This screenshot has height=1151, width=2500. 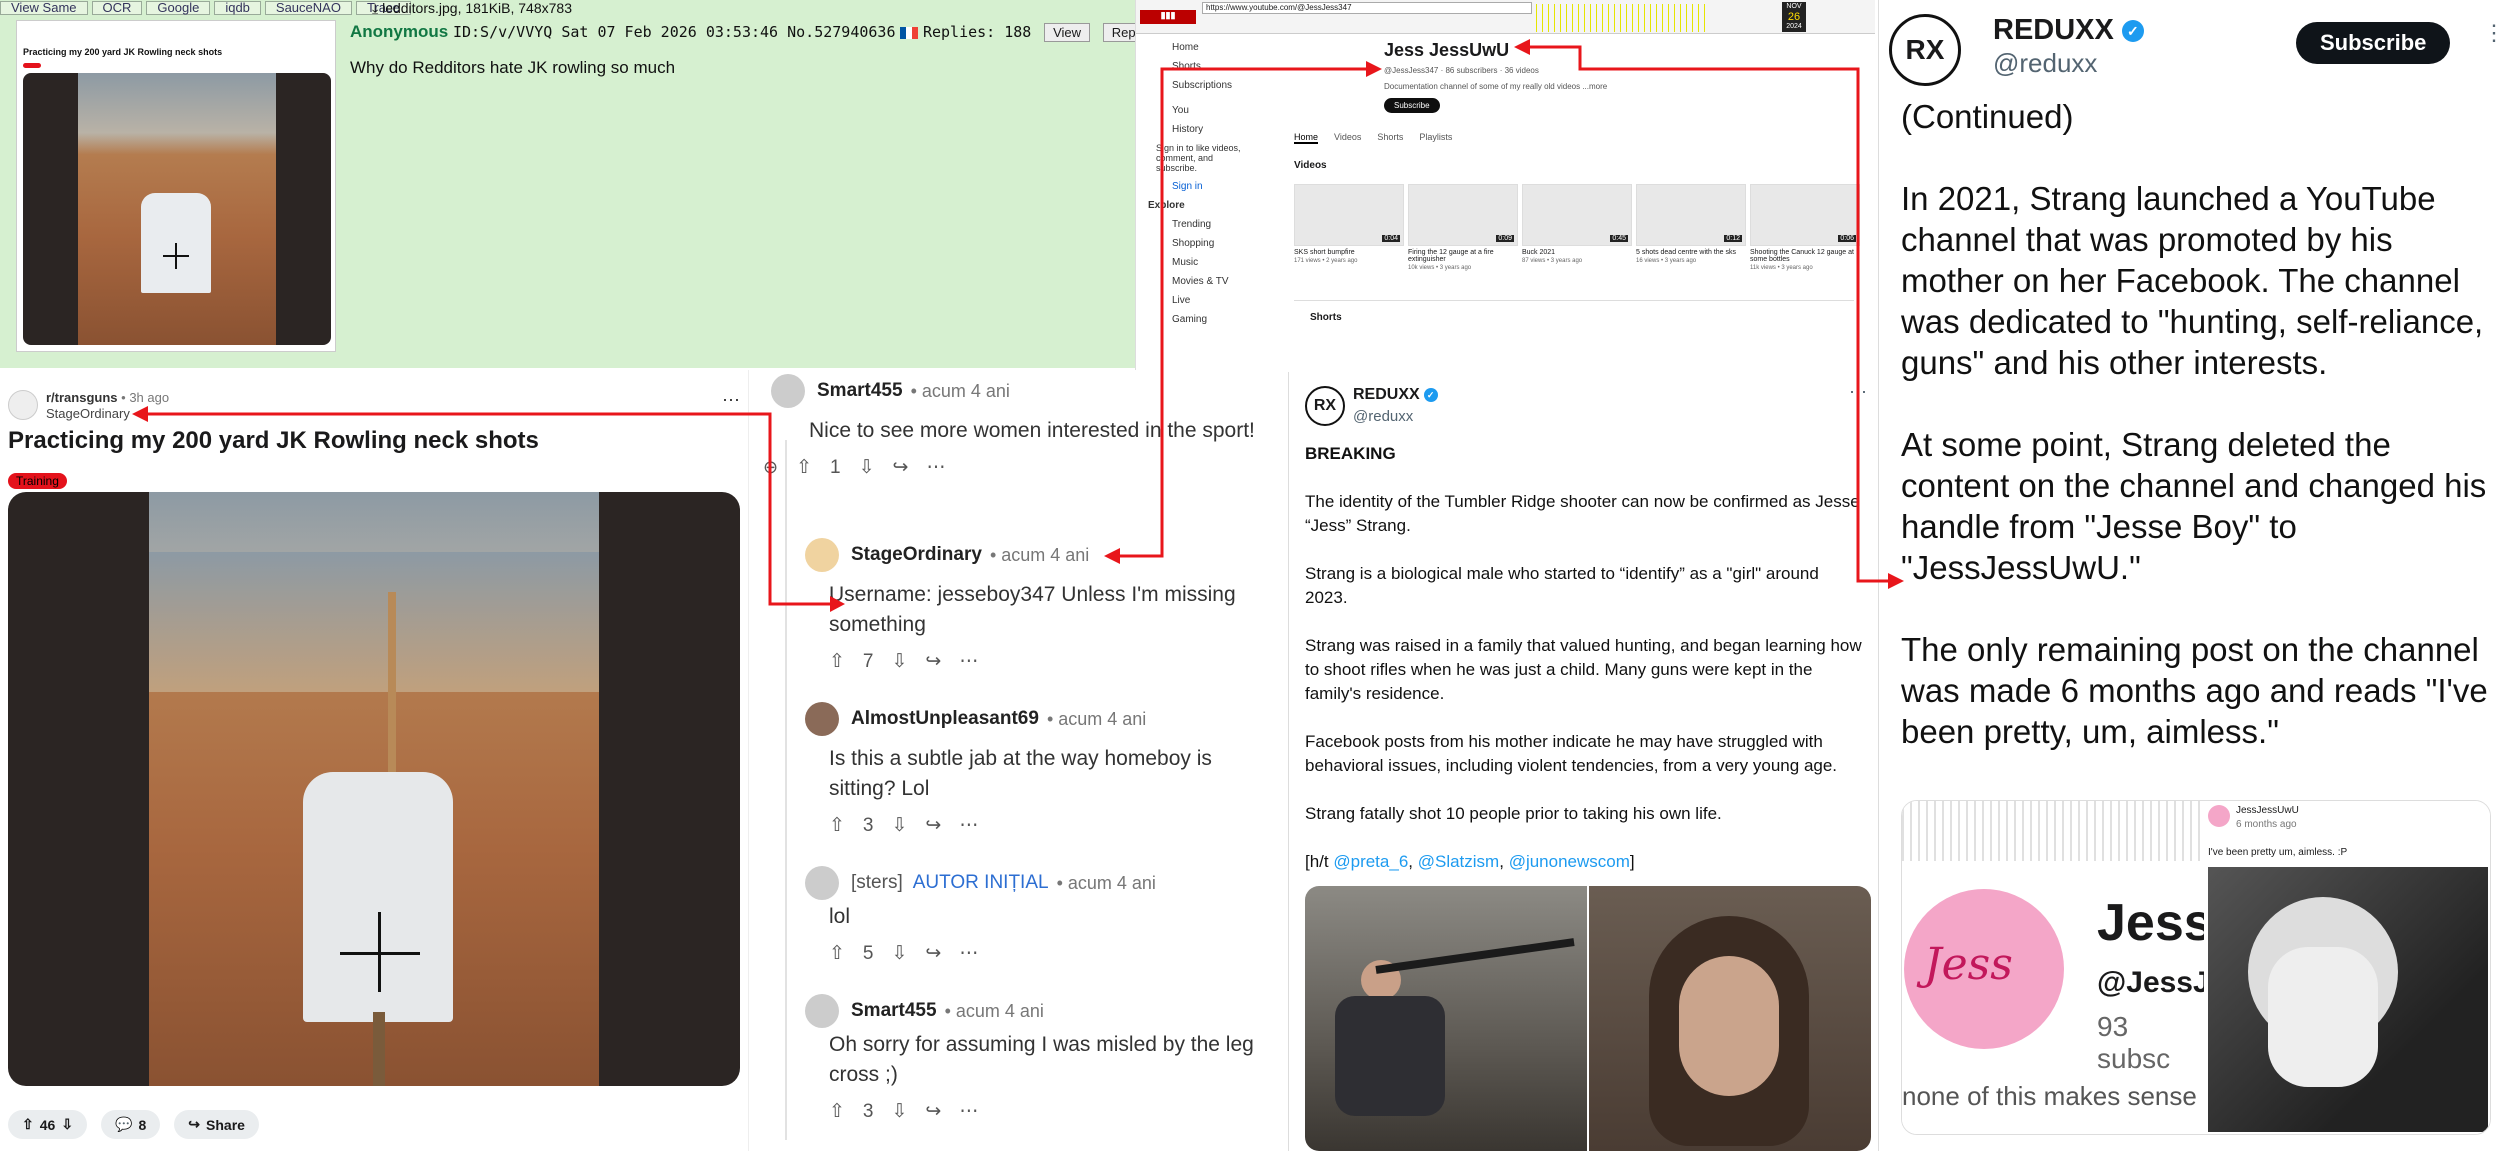 What do you see at coordinates (1709, 314) in the screenshot?
I see `arrow-channel-to-thread` at bounding box center [1709, 314].